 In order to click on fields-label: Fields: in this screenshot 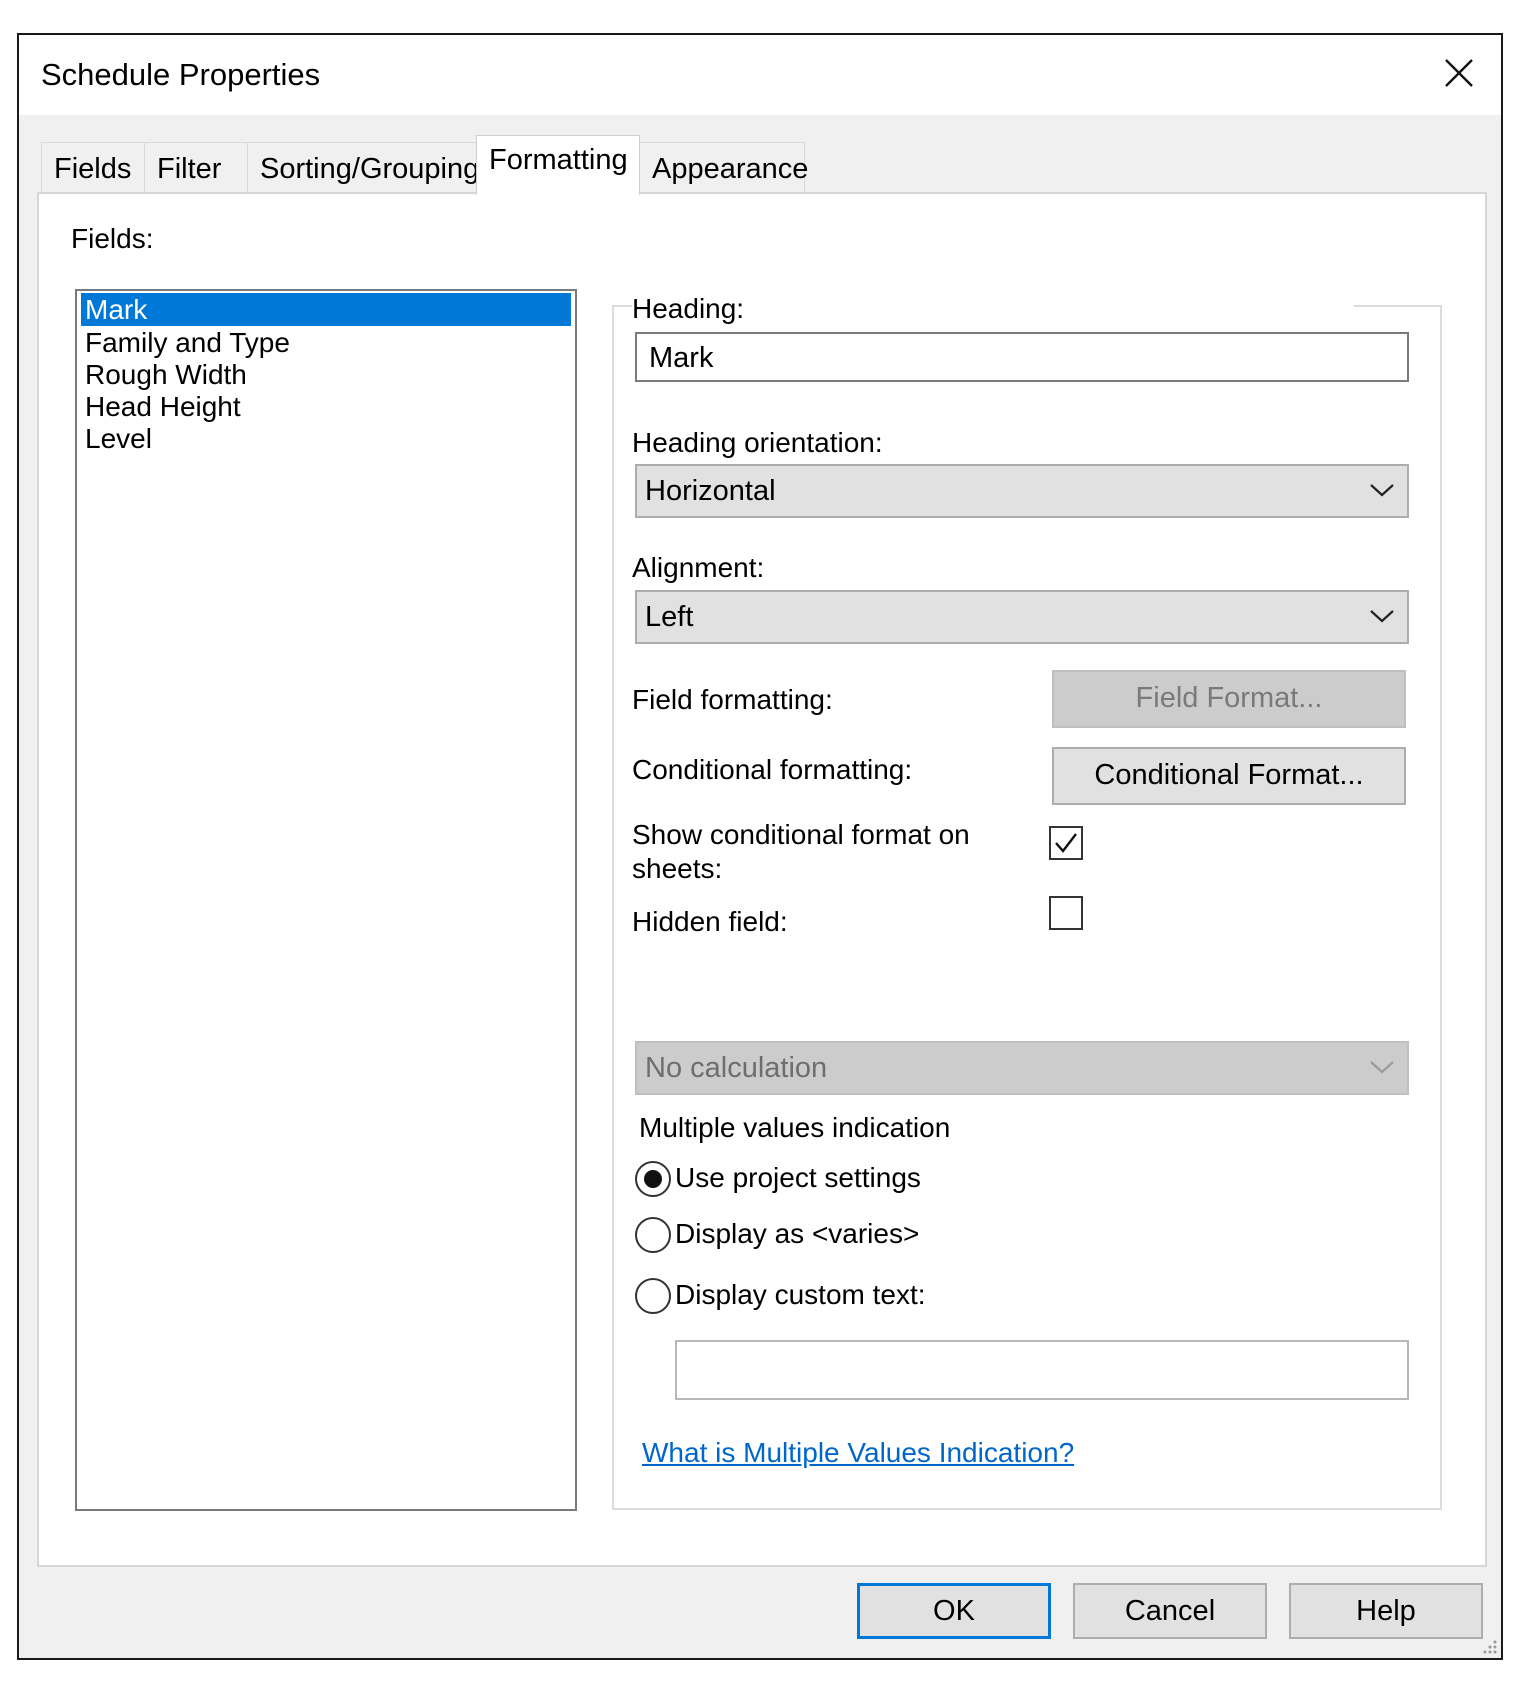, I will do `click(112, 238)`.